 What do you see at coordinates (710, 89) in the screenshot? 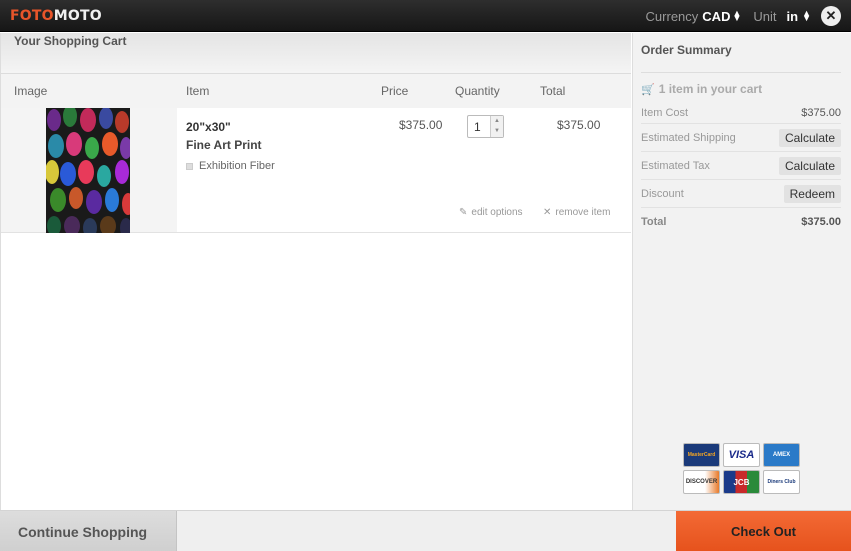
I see `cart-count-text: 1 item in your cart` at bounding box center [710, 89].